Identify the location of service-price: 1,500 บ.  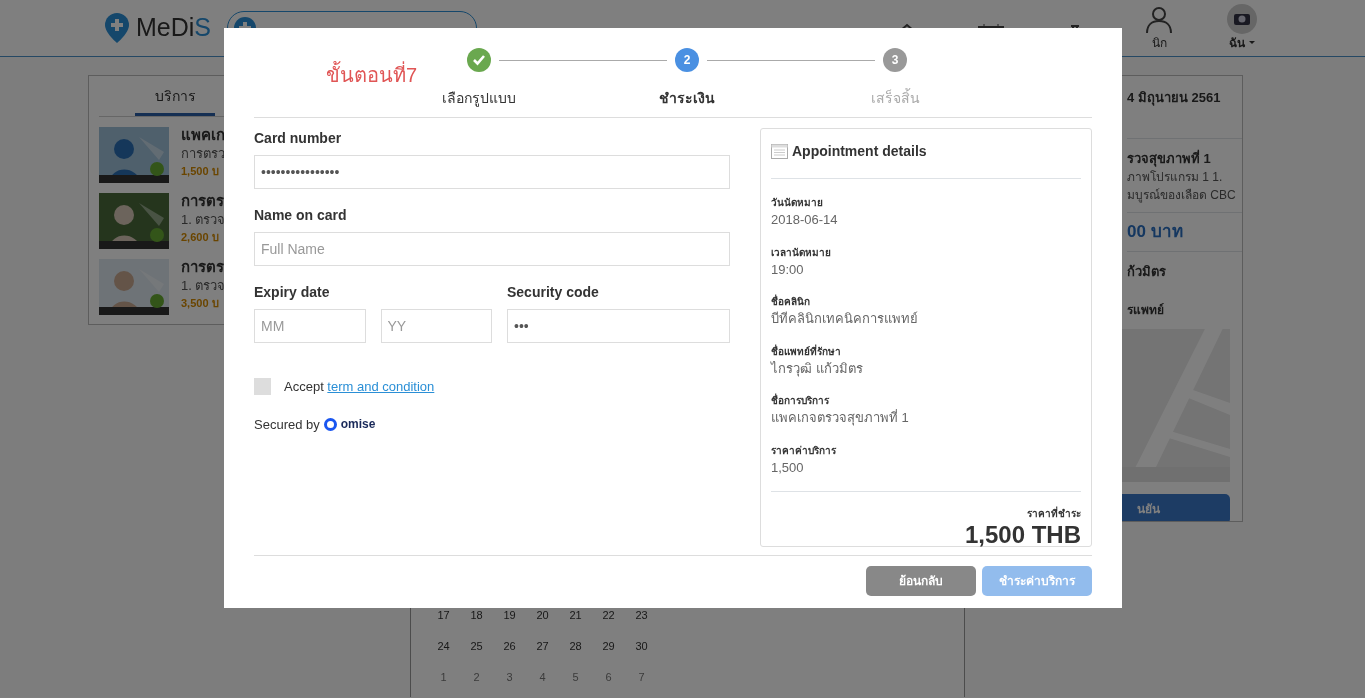
(200, 171).